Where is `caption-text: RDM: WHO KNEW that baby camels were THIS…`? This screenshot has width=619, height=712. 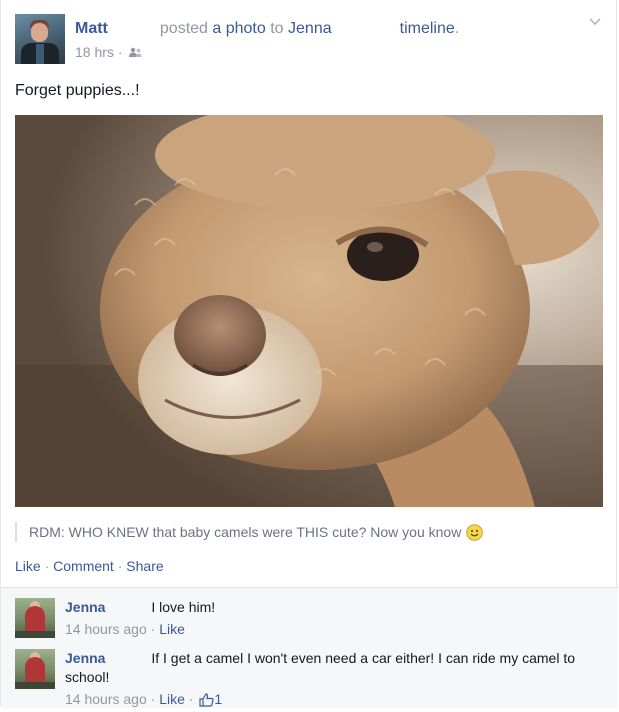 caption-text: RDM: WHO KNEW that baby camels were THIS… is located at coordinates (245, 532).